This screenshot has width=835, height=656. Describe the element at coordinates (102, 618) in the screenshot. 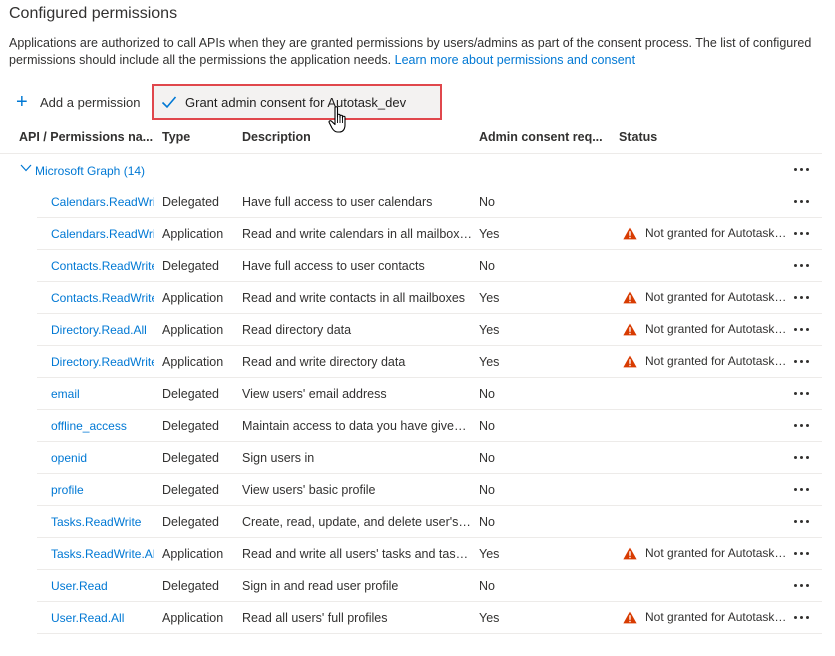

I see `permission-name-link: User.Read.All` at that location.